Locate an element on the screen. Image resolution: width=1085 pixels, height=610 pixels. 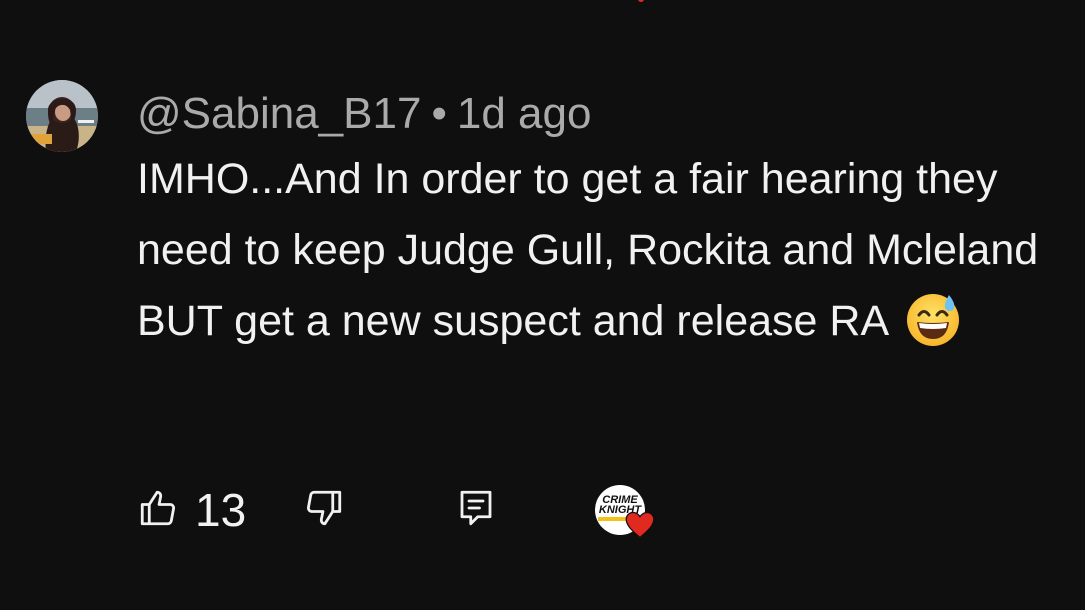
reply-button is located at coordinates (476, 510).